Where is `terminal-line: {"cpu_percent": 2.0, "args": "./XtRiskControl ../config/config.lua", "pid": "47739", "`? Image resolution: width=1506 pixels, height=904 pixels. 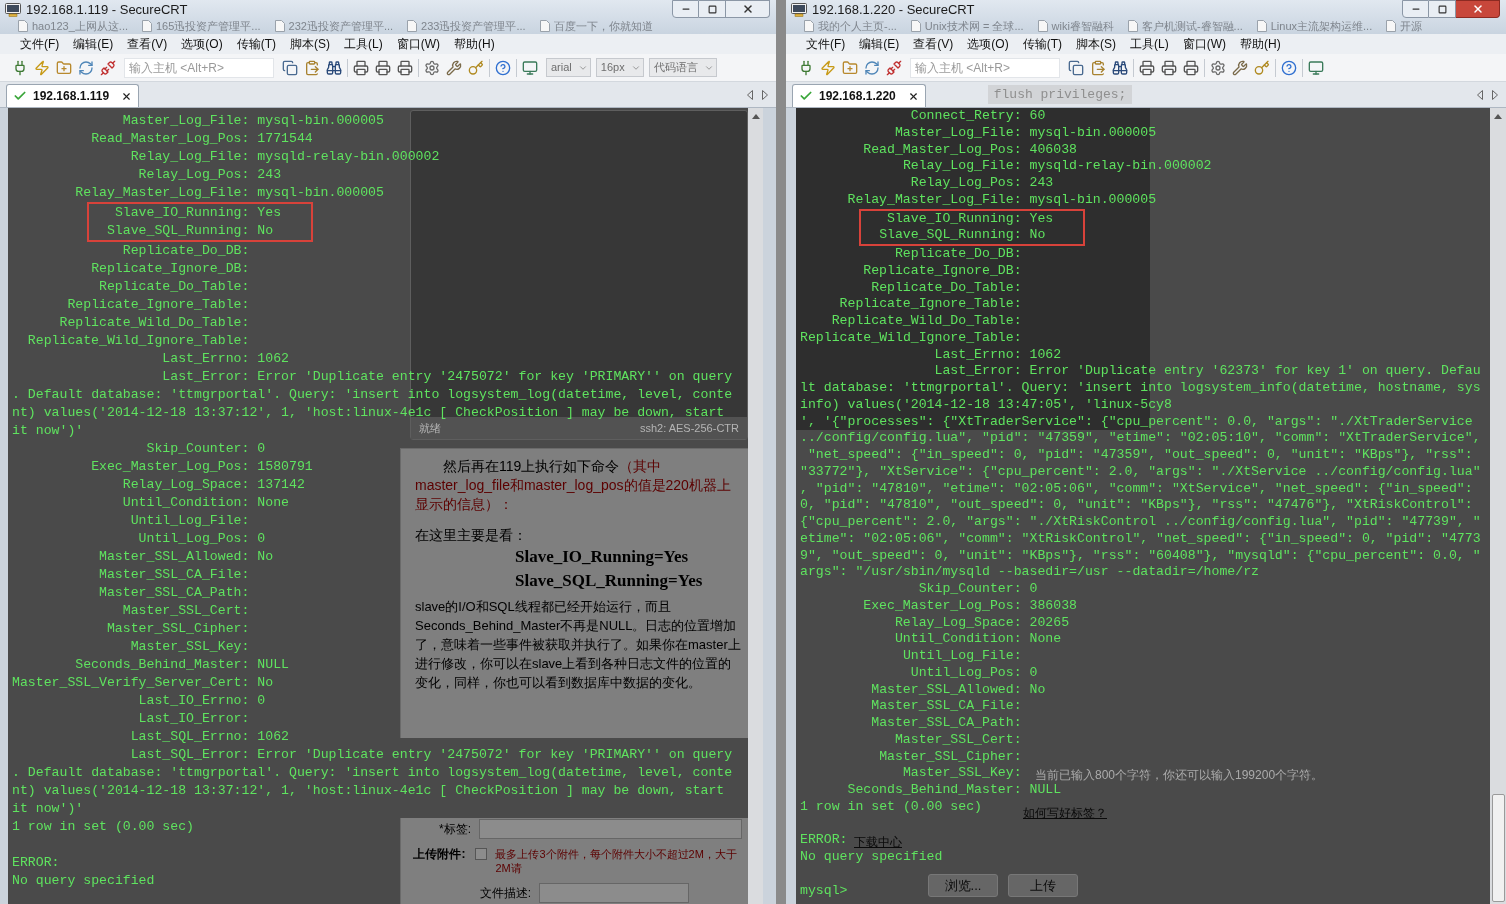
terminal-line: {"cpu_percent": 2.0, "args": "./XtRiskControl ../config/config.lua", "pid": "47739", " is located at coordinates (1140, 522).